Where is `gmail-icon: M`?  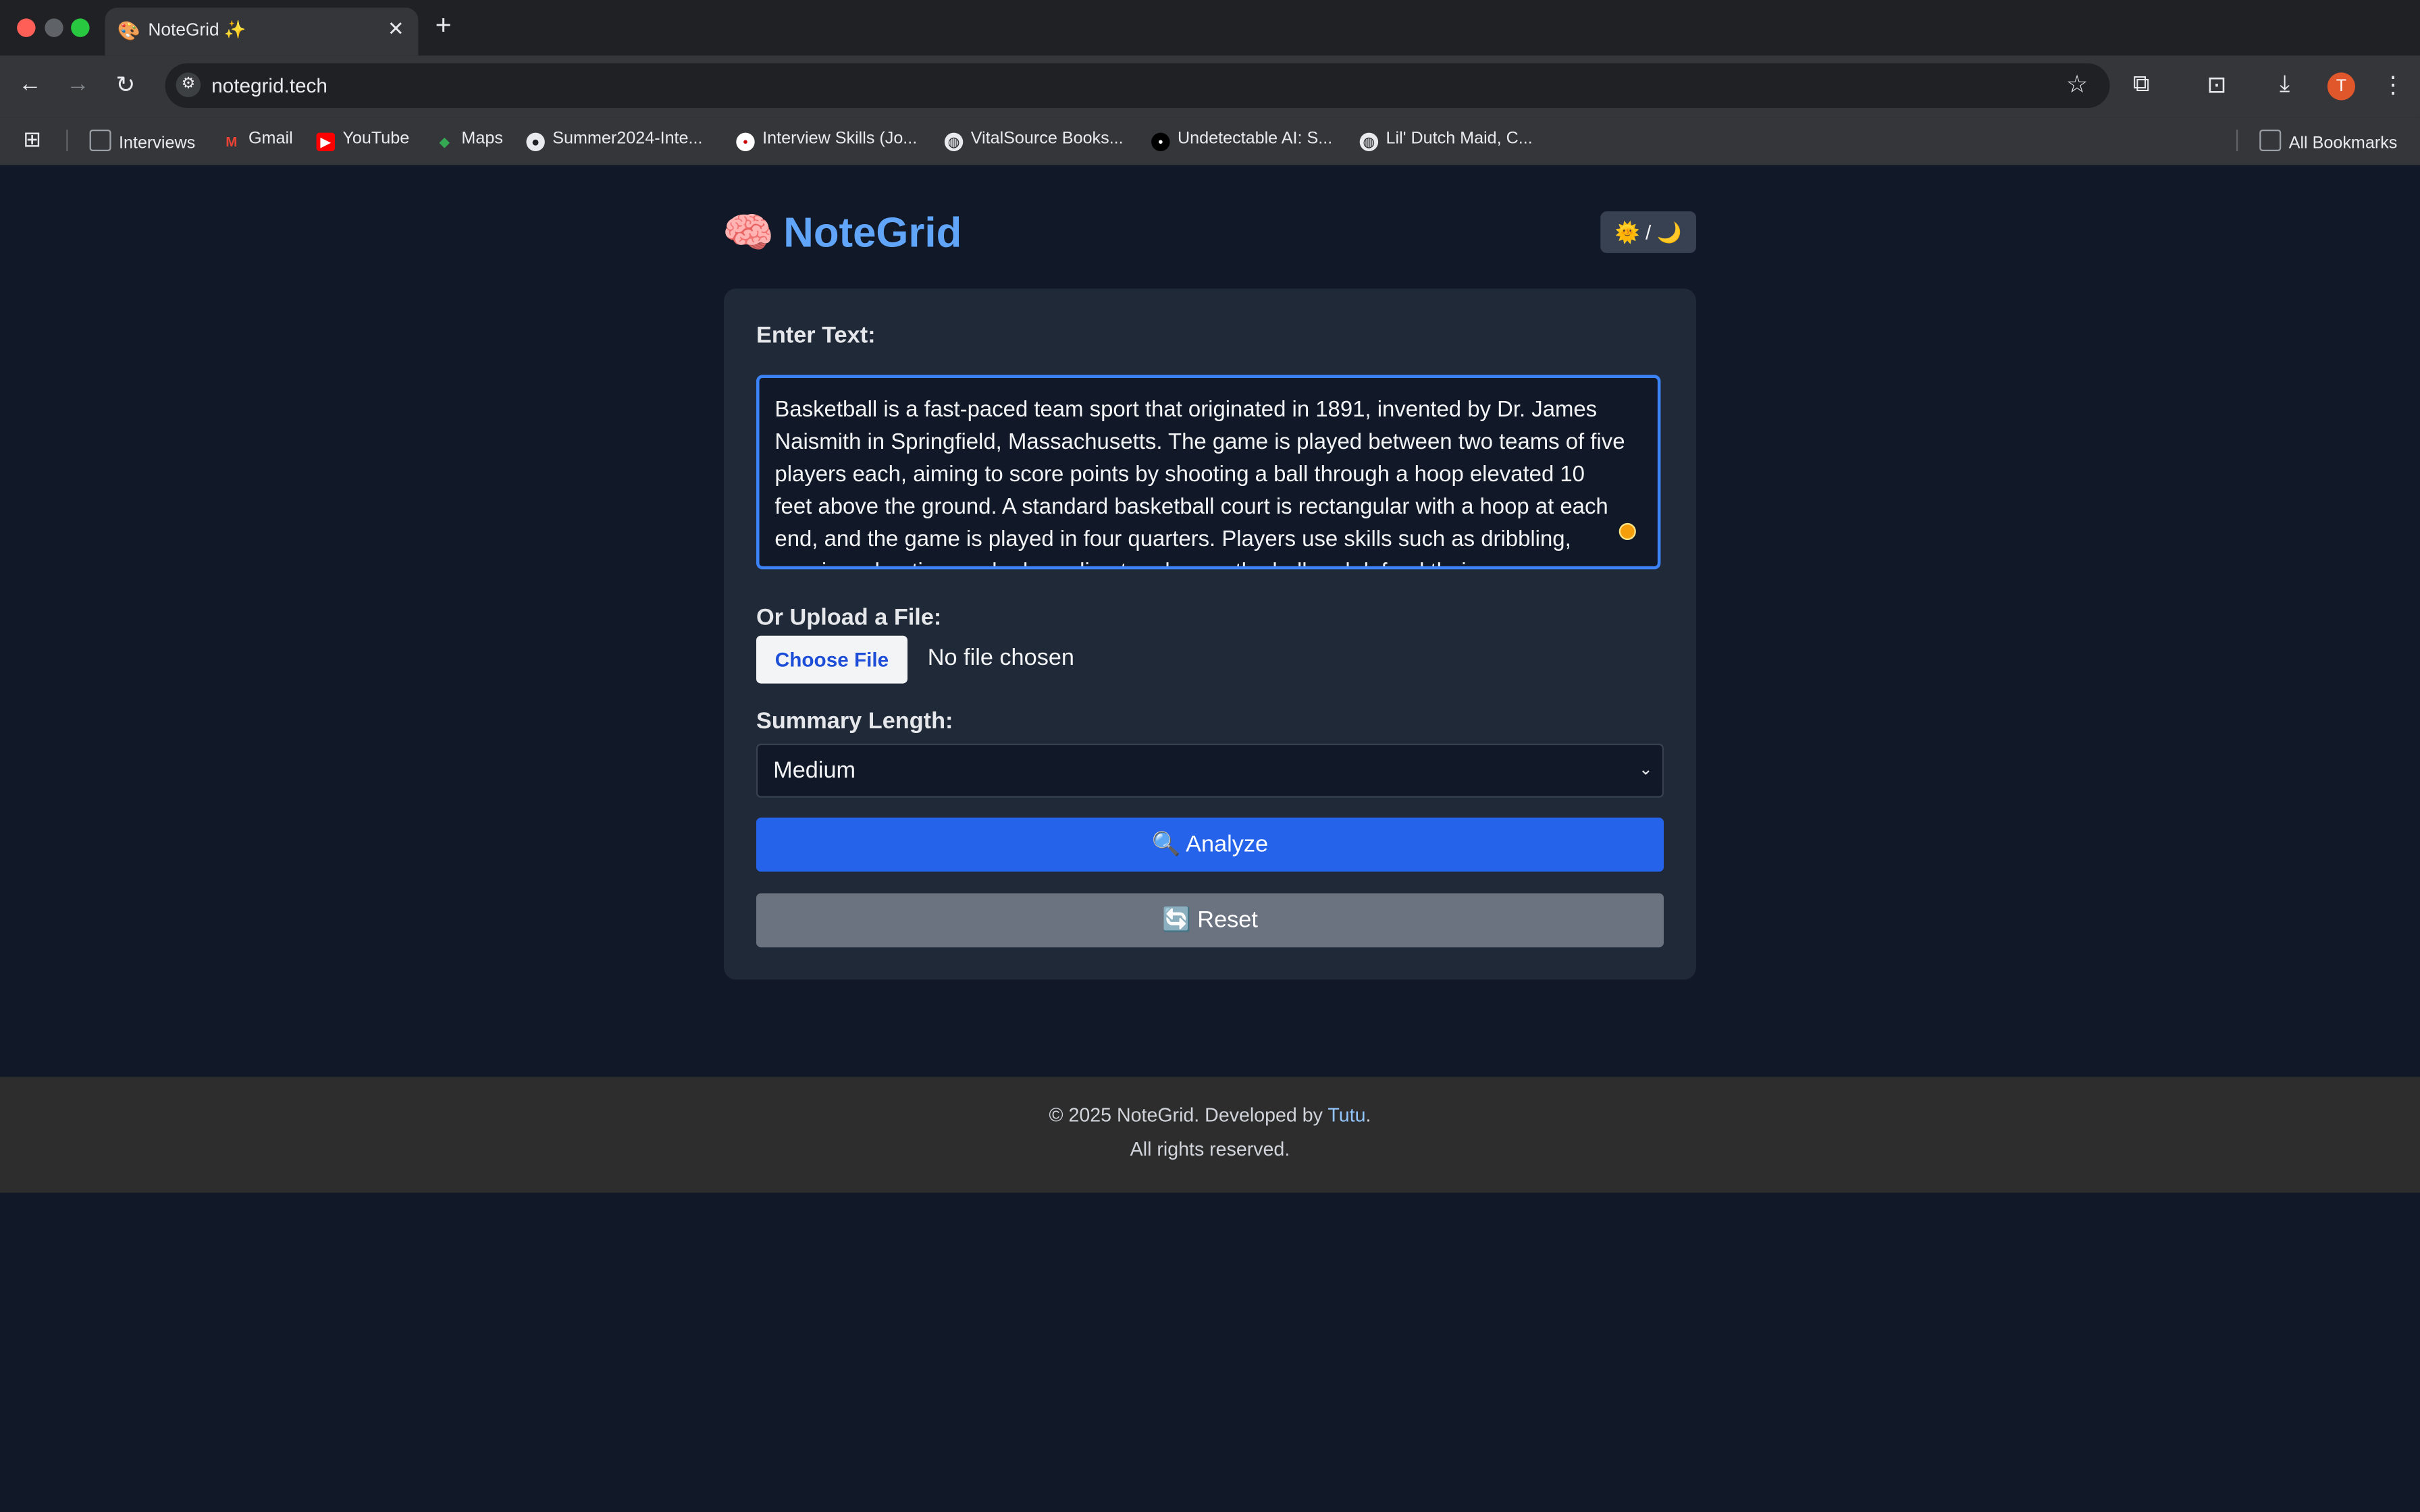 gmail-icon: M is located at coordinates (232, 142).